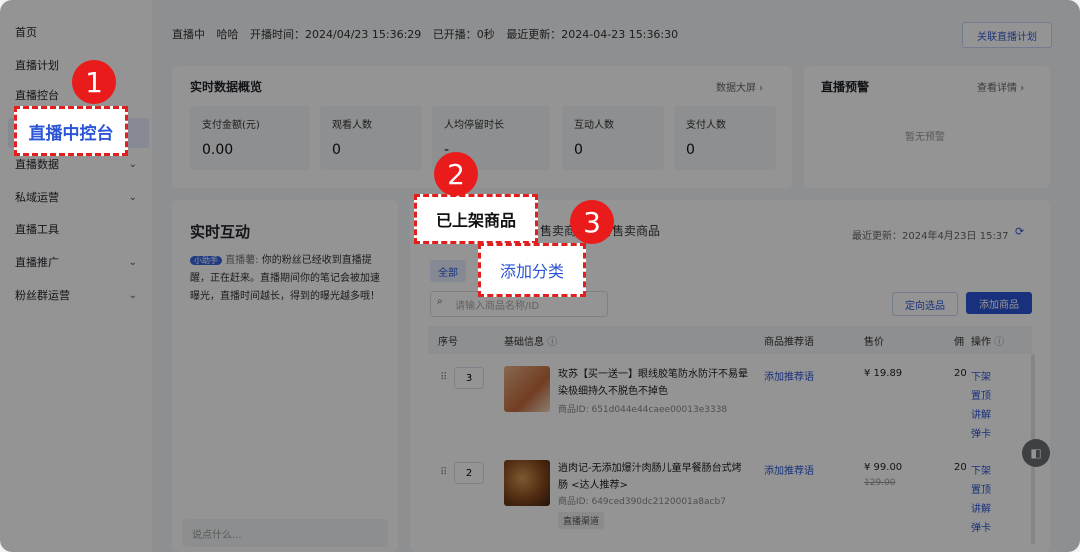  Describe the element at coordinates (592, 222) in the screenshot. I see `step-badge-3: 3` at that location.